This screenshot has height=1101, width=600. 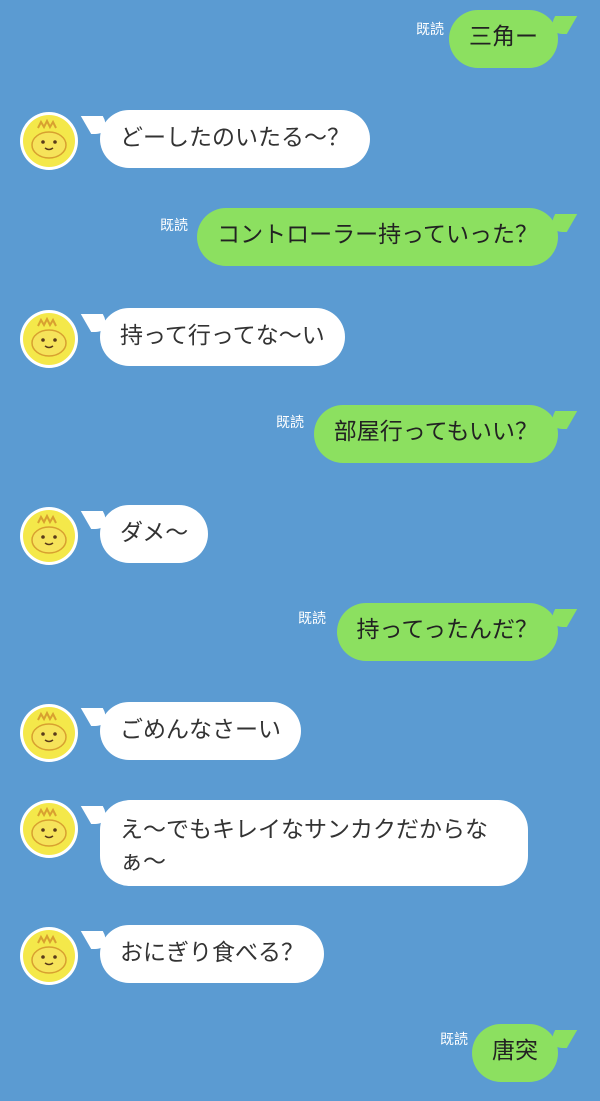 I want to click on message-row-received: おにぎり食べる？, so click(x=300, y=956).